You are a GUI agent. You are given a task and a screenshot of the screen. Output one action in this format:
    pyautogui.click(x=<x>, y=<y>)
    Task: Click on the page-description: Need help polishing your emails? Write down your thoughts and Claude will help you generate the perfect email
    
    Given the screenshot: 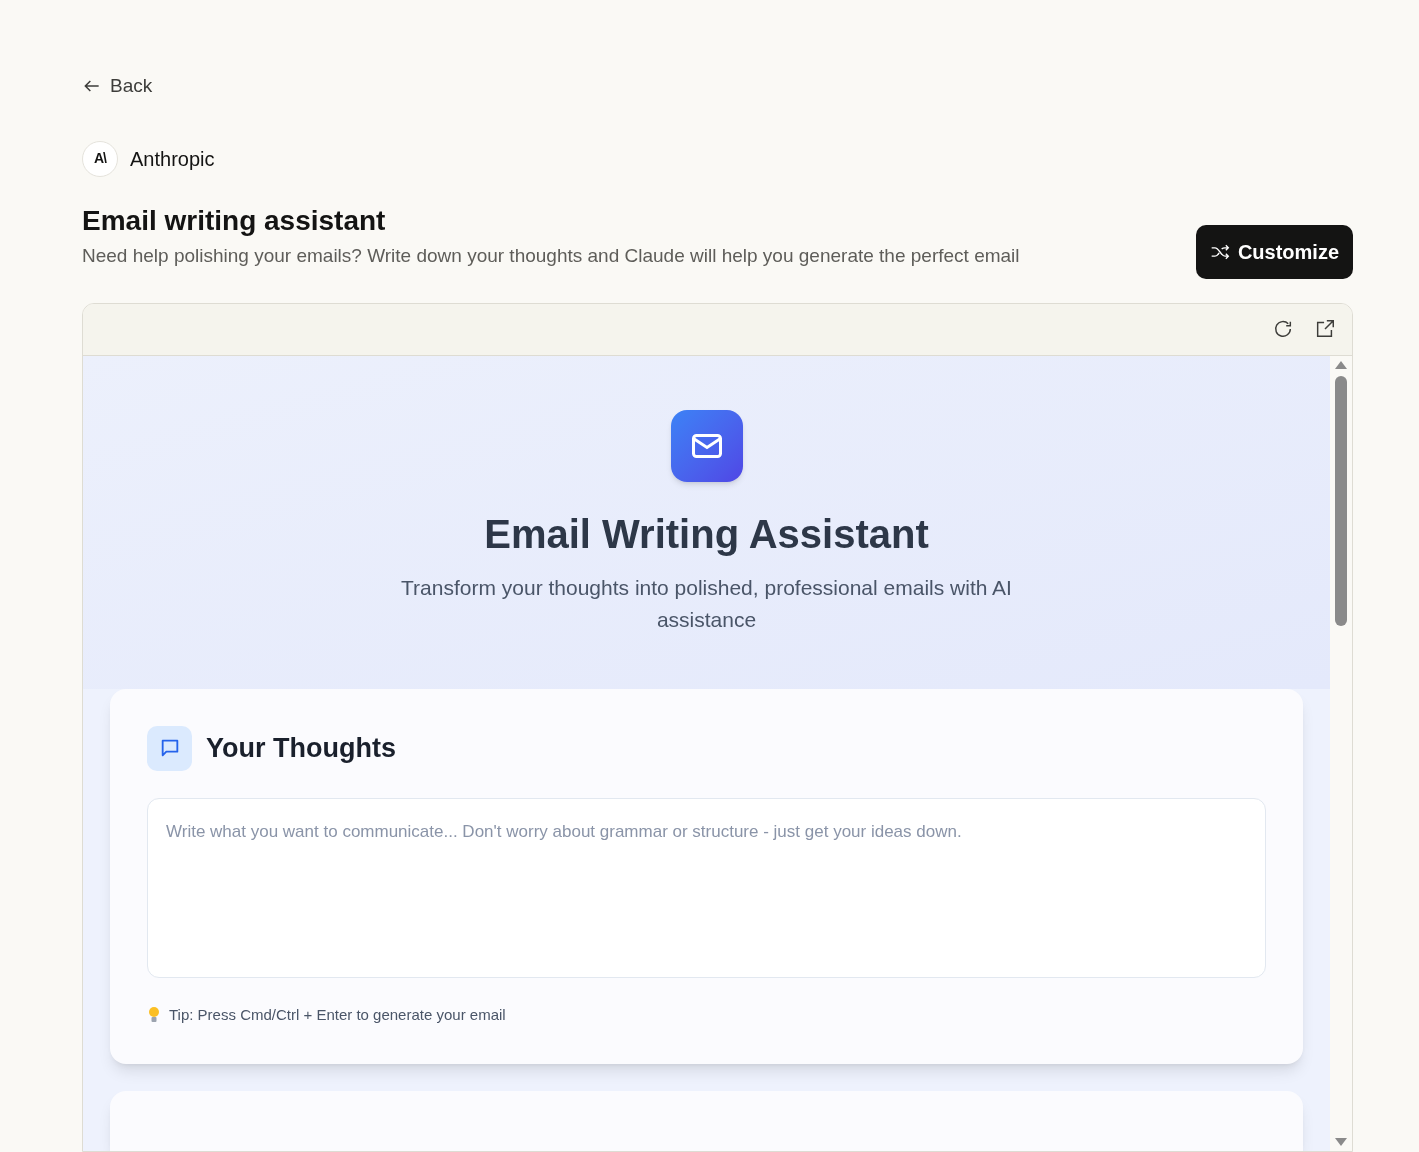 What is the action you would take?
    pyautogui.click(x=551, y=255)
    